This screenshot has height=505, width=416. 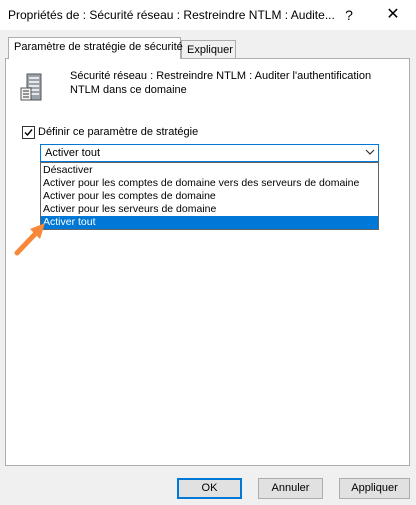 What do you see at coordinates (374, 488) in the screenshot?
I see `apply-button: Appliquer` at bounding box center [374, 488].